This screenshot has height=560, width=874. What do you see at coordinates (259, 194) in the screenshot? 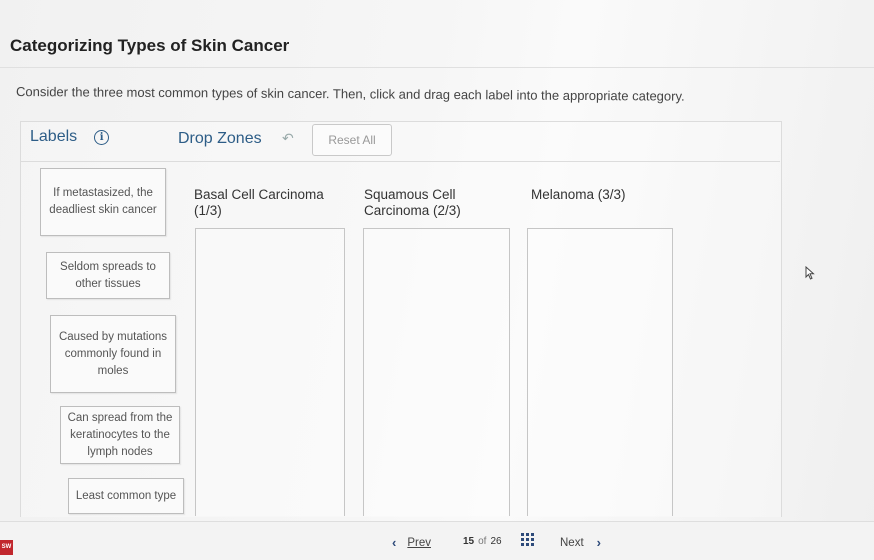
I see `zone-title: Basal Cell Carcinoma` at bounding box center [259, 194].